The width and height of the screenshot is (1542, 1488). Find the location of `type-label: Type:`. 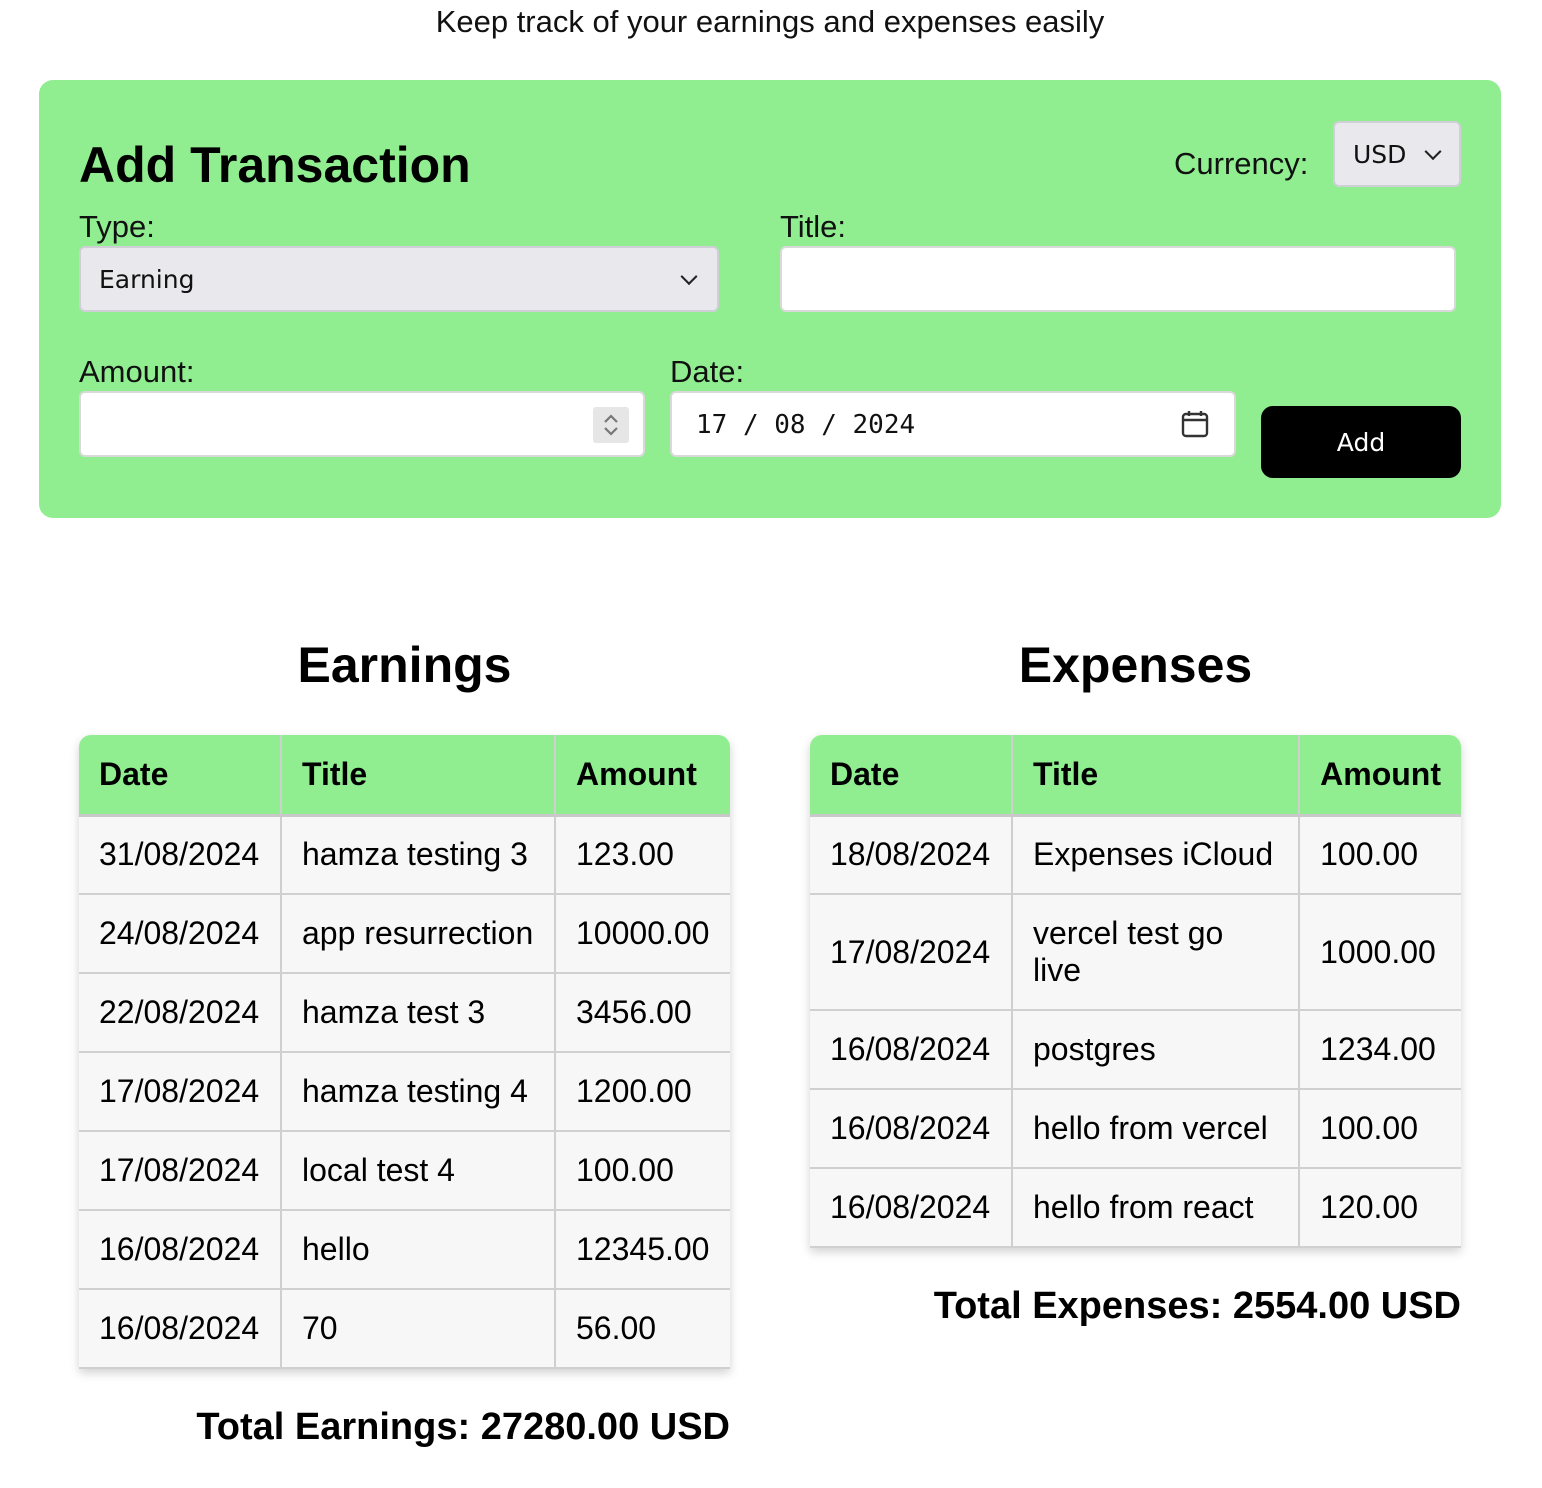

type-label: Type: is located at coordinates (117, 226).